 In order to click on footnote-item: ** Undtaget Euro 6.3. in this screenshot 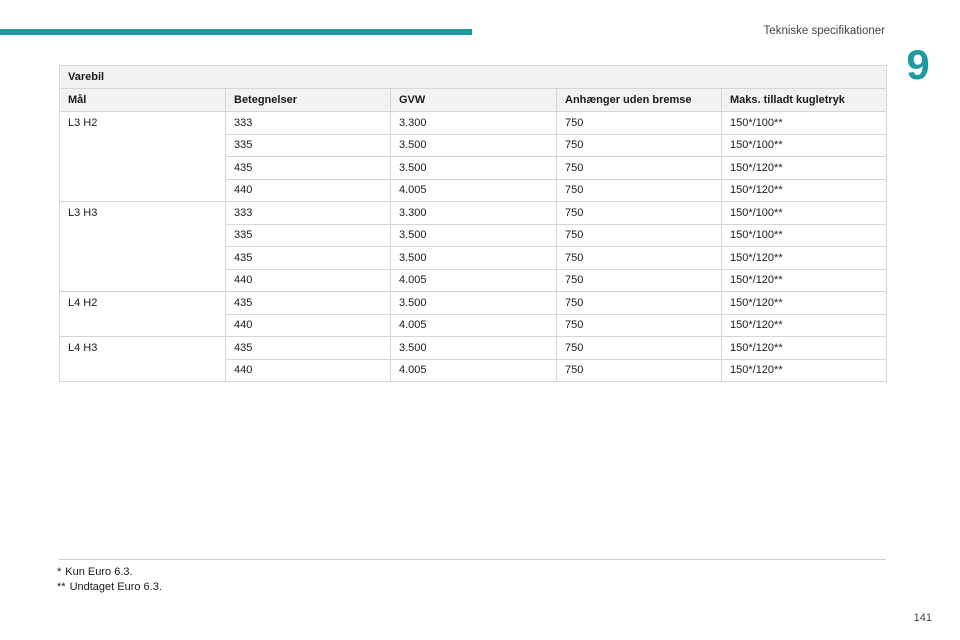, I will do `click(109, 587)`.